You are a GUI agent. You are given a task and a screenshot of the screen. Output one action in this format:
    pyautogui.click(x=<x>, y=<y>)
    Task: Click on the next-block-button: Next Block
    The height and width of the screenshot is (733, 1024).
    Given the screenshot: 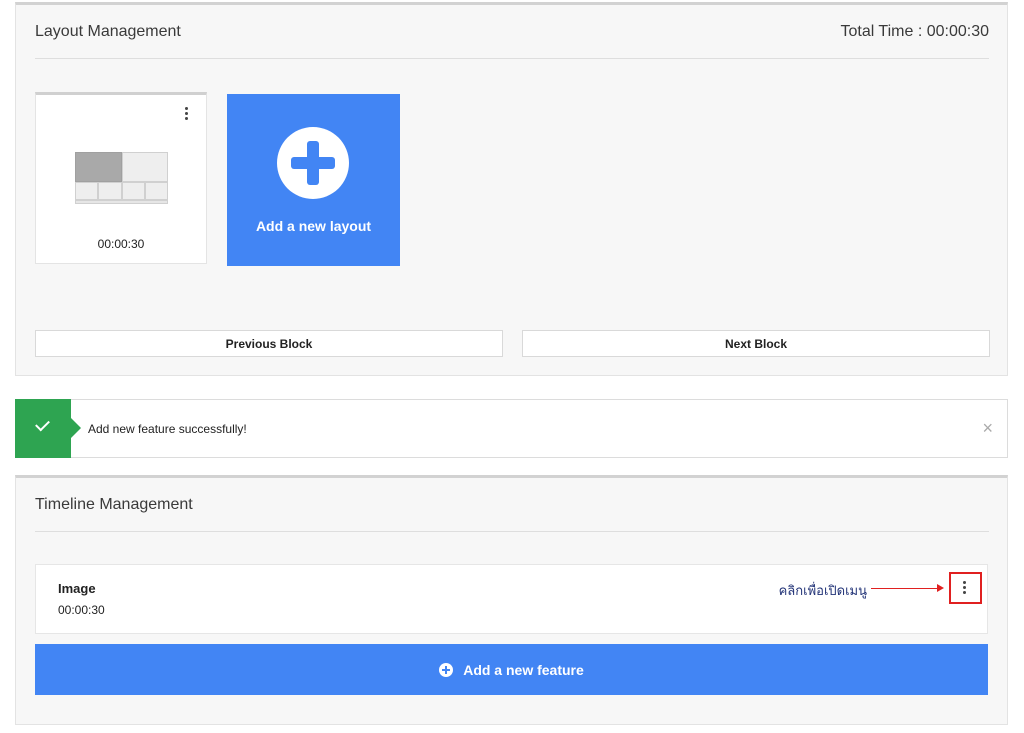 What is the action you would take?
    pyautogui.click(x=756, y=343)
    